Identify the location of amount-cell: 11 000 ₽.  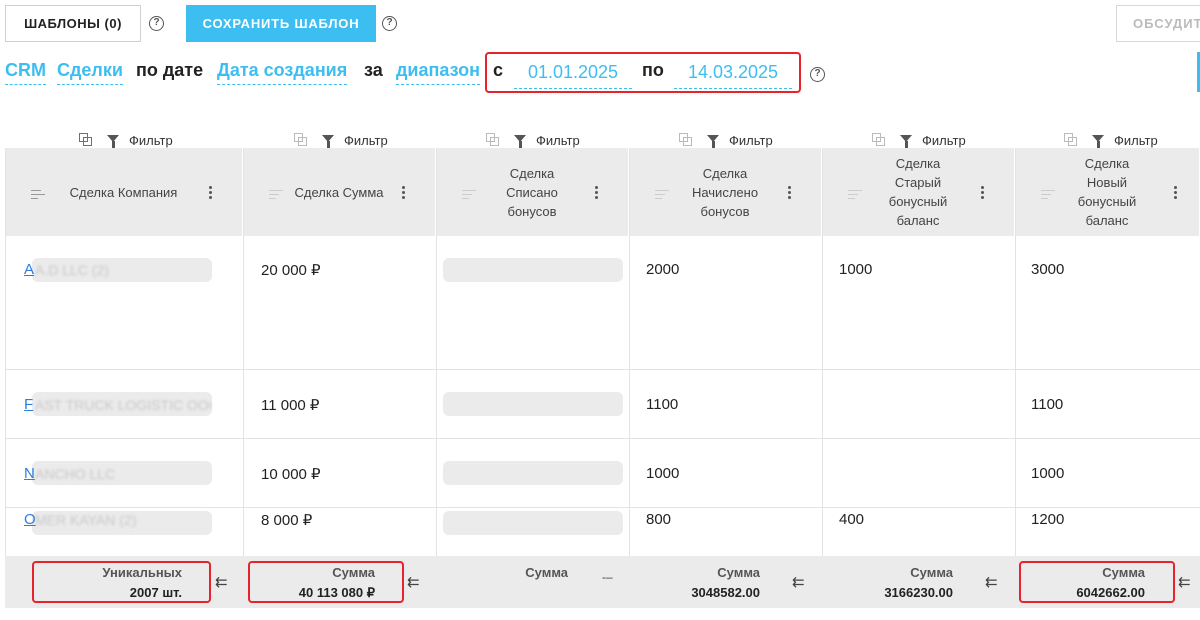
(290, 405).